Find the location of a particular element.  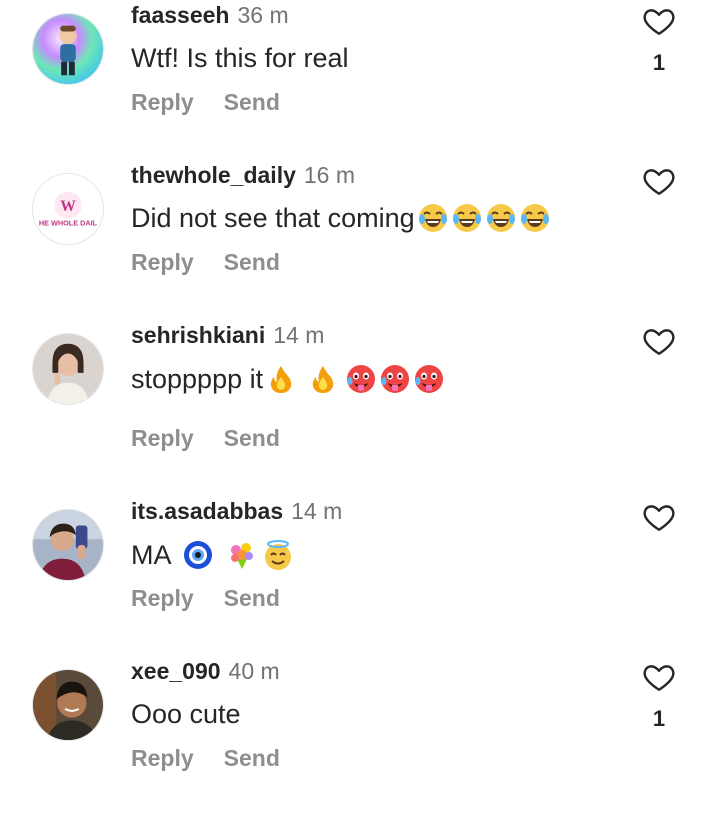

comment-text: MA is located at coordinates (212, 555).